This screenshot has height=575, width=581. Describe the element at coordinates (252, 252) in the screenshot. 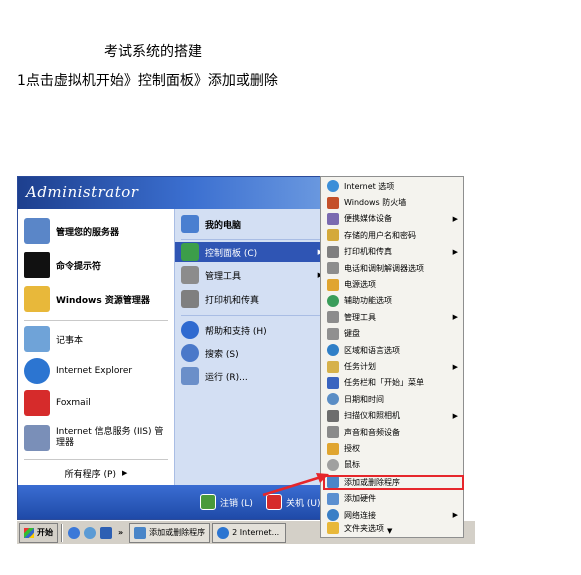

I see `menu-item-control-panel: 控制面板 (C) ▶` at that location.